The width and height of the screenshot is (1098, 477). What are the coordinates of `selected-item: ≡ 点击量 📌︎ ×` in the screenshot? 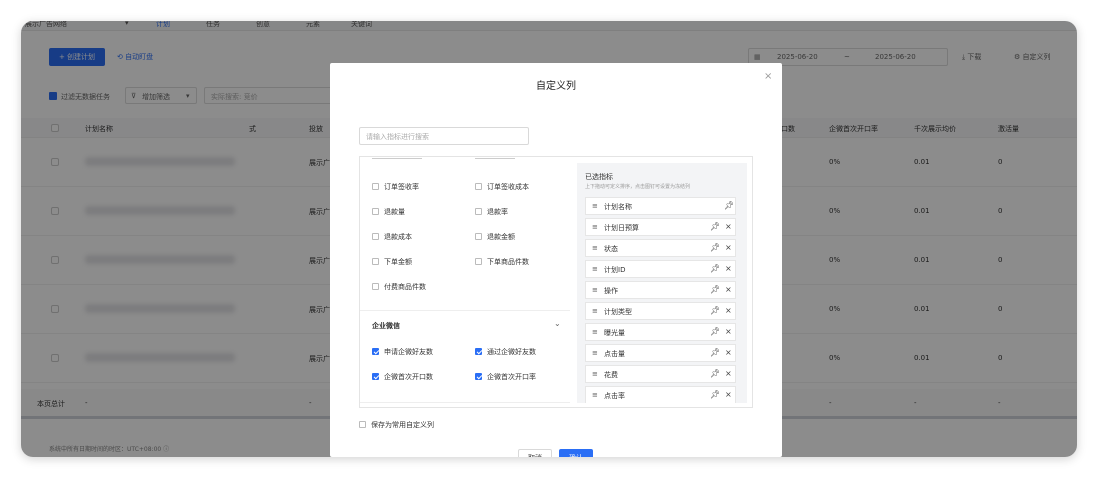 It's located at (660, 353).